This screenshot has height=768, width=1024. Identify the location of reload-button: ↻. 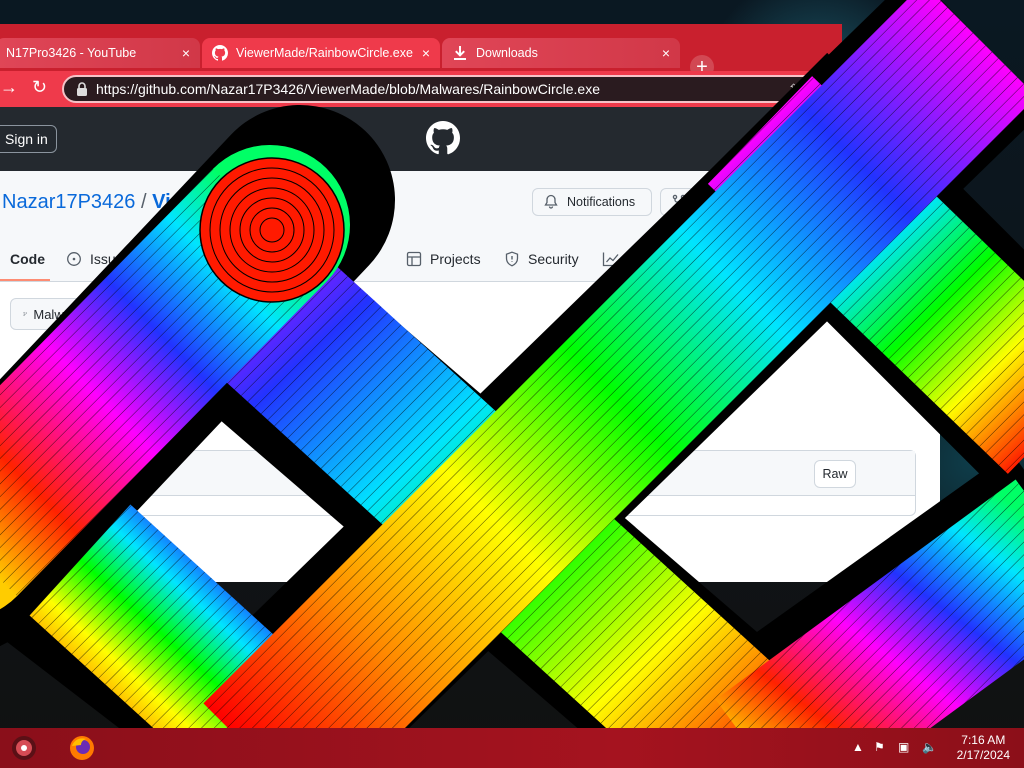
(39, 87).